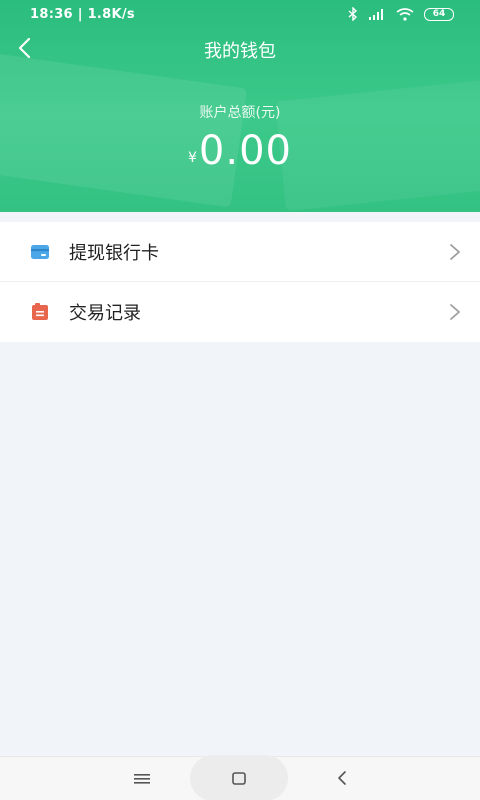  Describe the element at coordinates (192, 158) in the screenshot. I see `currency-symbol: ¥` at that location.